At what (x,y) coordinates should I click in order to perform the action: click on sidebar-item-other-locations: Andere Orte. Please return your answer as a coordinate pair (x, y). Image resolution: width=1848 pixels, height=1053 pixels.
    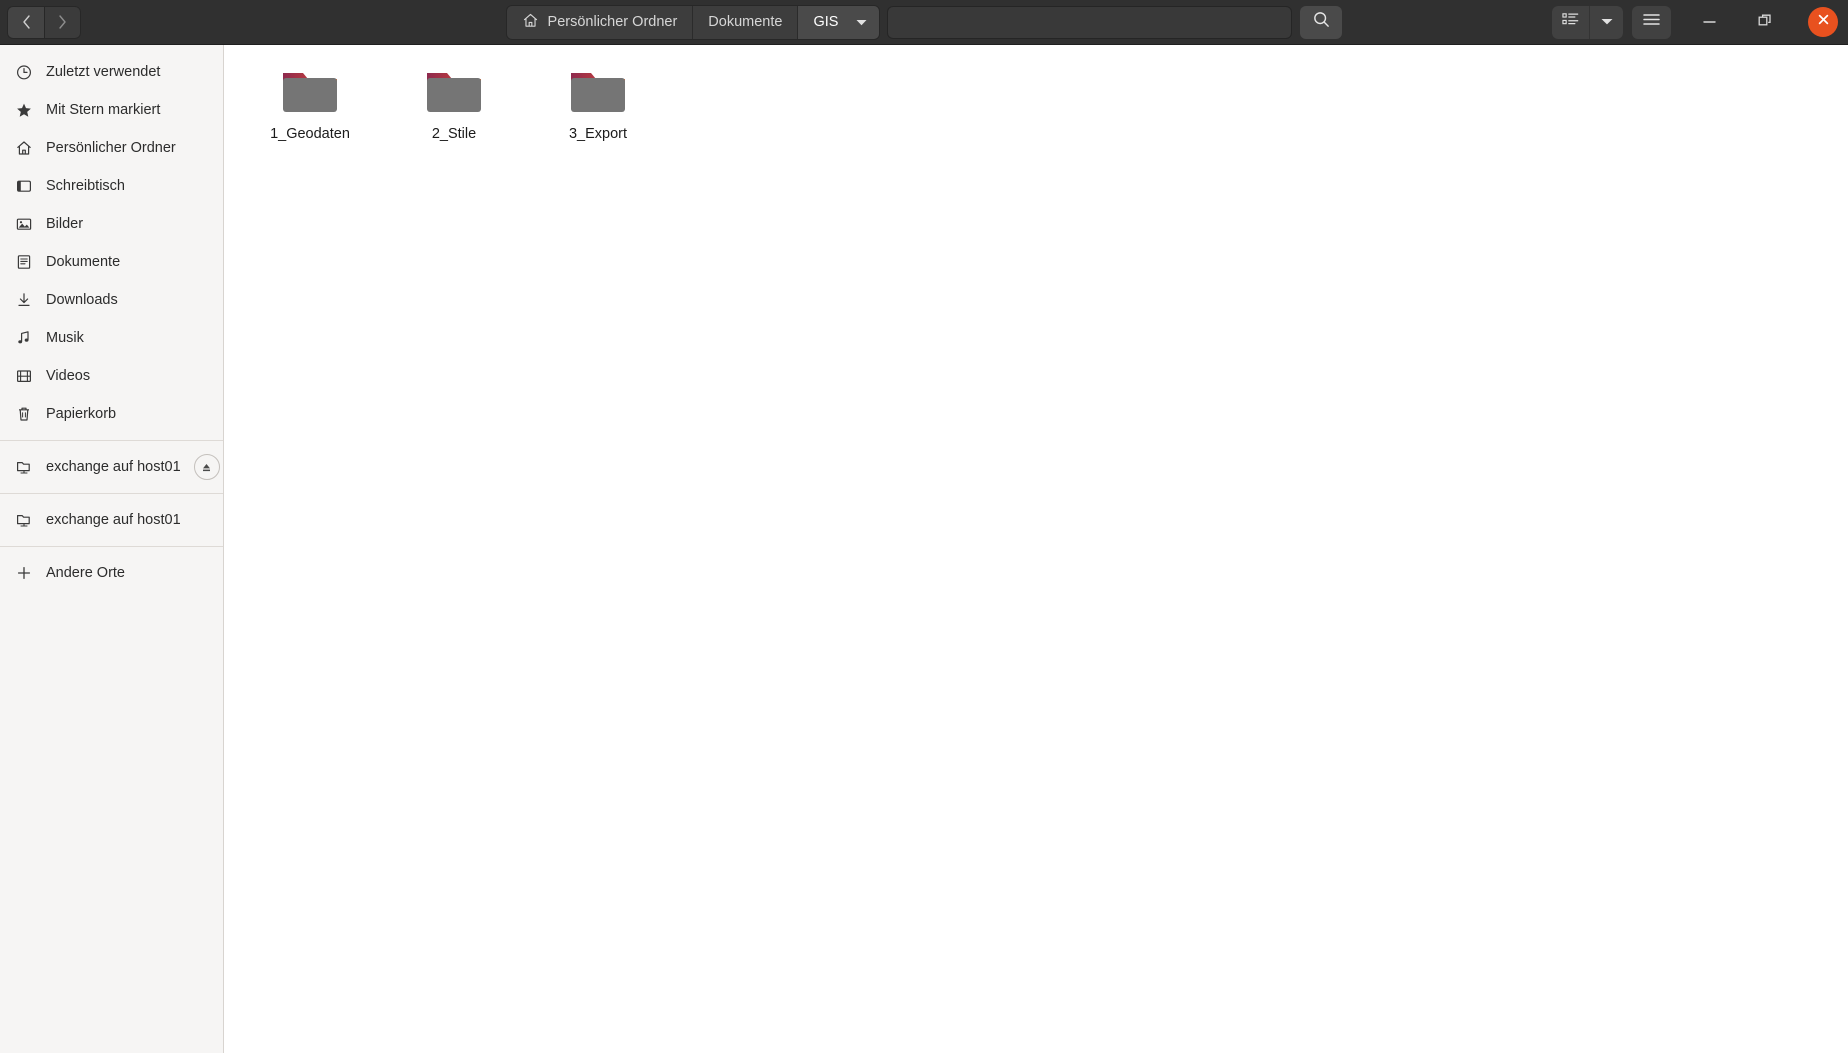
    Looking at the image, I should click on (111, 573).